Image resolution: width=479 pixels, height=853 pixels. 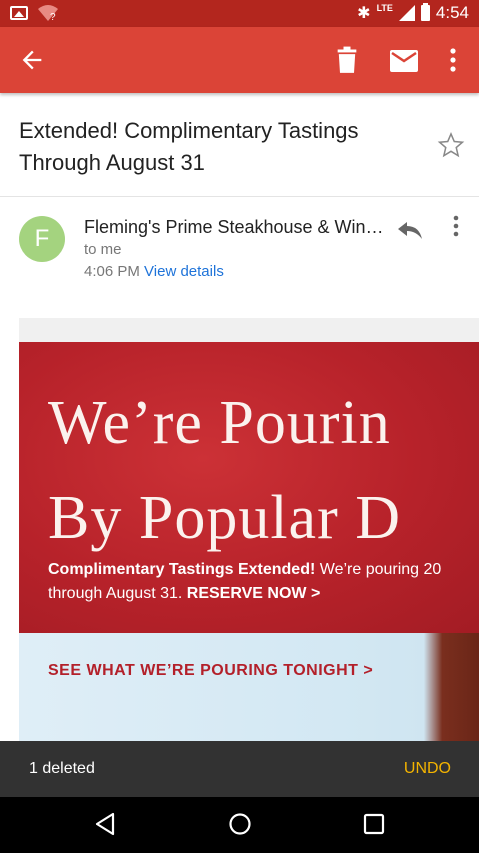 What do you see at coordinates (182, 569) in the screenshot?
I see `banner-sub-bold: Complimentary Tastings Extended!` at bounding box center [182, 569].